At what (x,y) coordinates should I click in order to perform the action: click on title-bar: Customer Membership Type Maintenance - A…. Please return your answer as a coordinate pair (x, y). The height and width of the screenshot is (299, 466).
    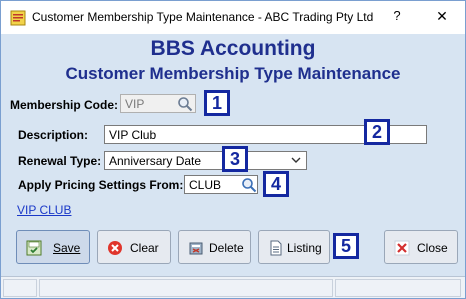
    Looking at the image, I should click on (233, 17).